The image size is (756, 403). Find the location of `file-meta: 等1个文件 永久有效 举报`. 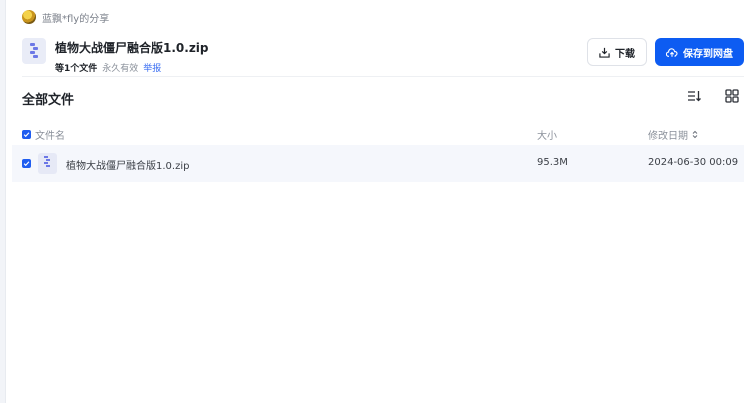

file-meta: 等1个文件 永久有效 举报 is located at coordinates (132, 67).